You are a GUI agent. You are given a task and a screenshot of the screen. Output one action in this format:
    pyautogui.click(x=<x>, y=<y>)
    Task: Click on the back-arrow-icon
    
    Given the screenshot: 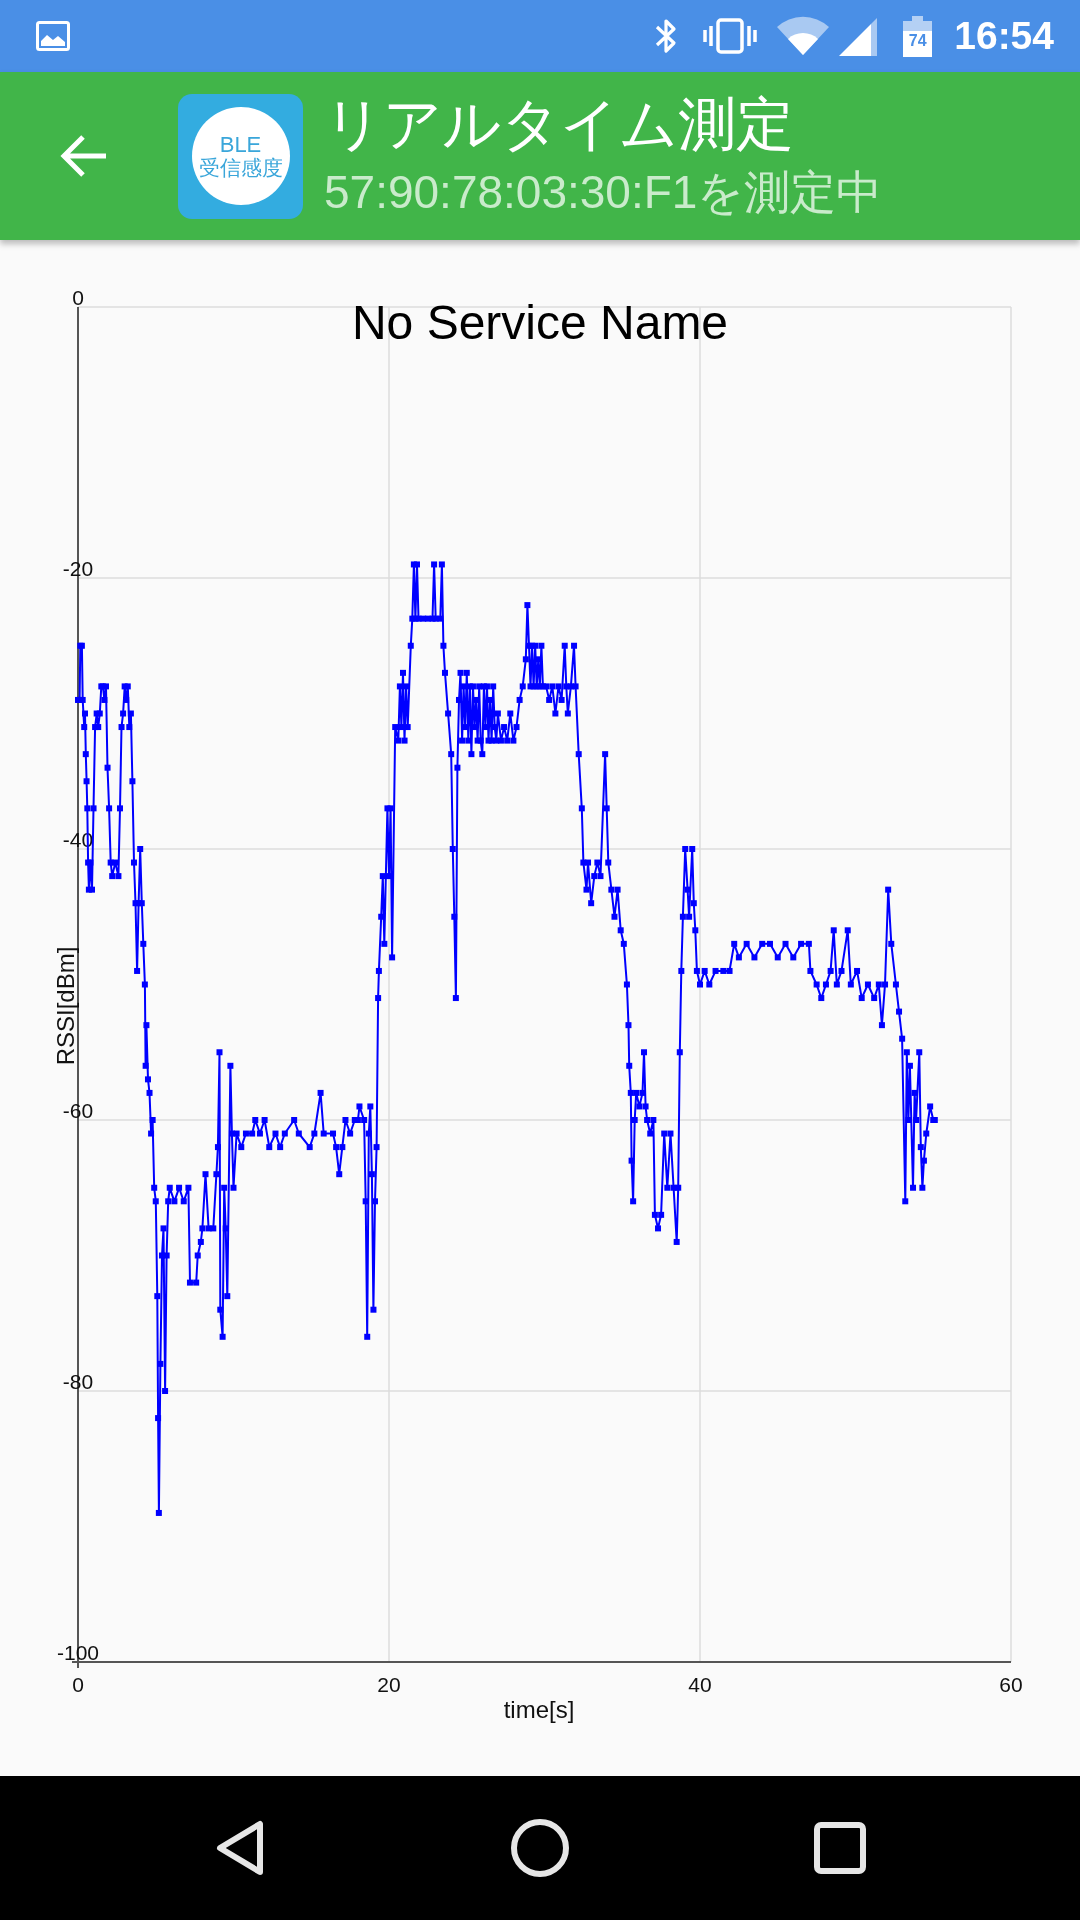 What is the action you would take?
    pyautogui.click(x=83, y=156)
    